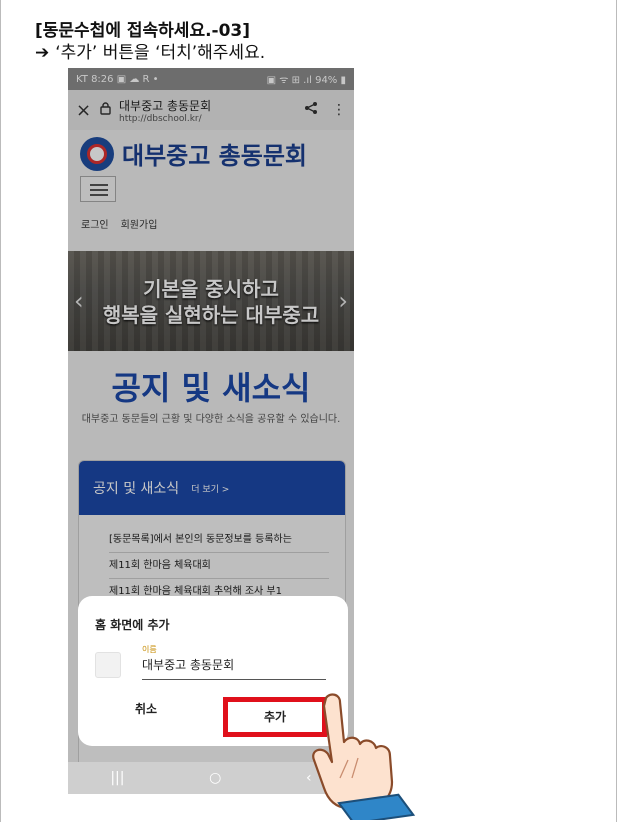 The image size is (619, 822). Describe the element at coordinates (132, 625) in the screenshot. I see `dialog-title: 홈 화면에 추가` at that location.